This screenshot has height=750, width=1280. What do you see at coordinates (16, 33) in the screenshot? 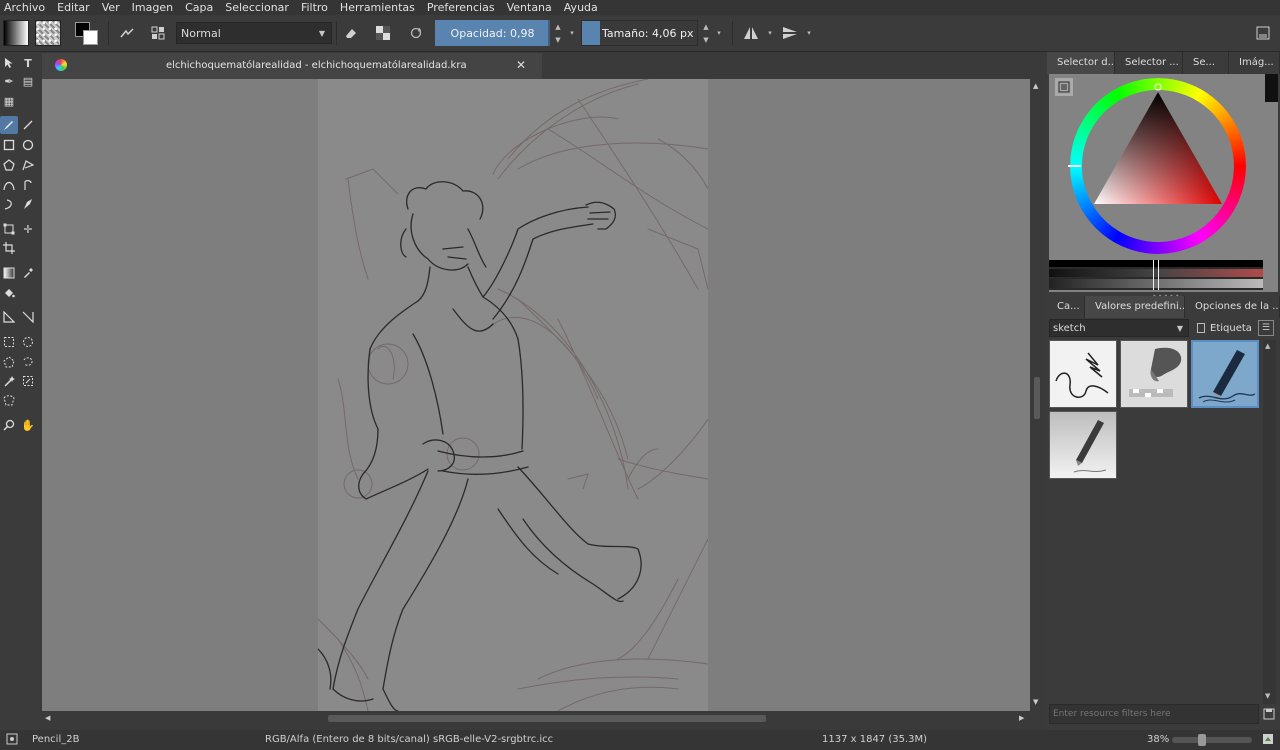
I see `gradient-selector` at bounding box center [16, 33].